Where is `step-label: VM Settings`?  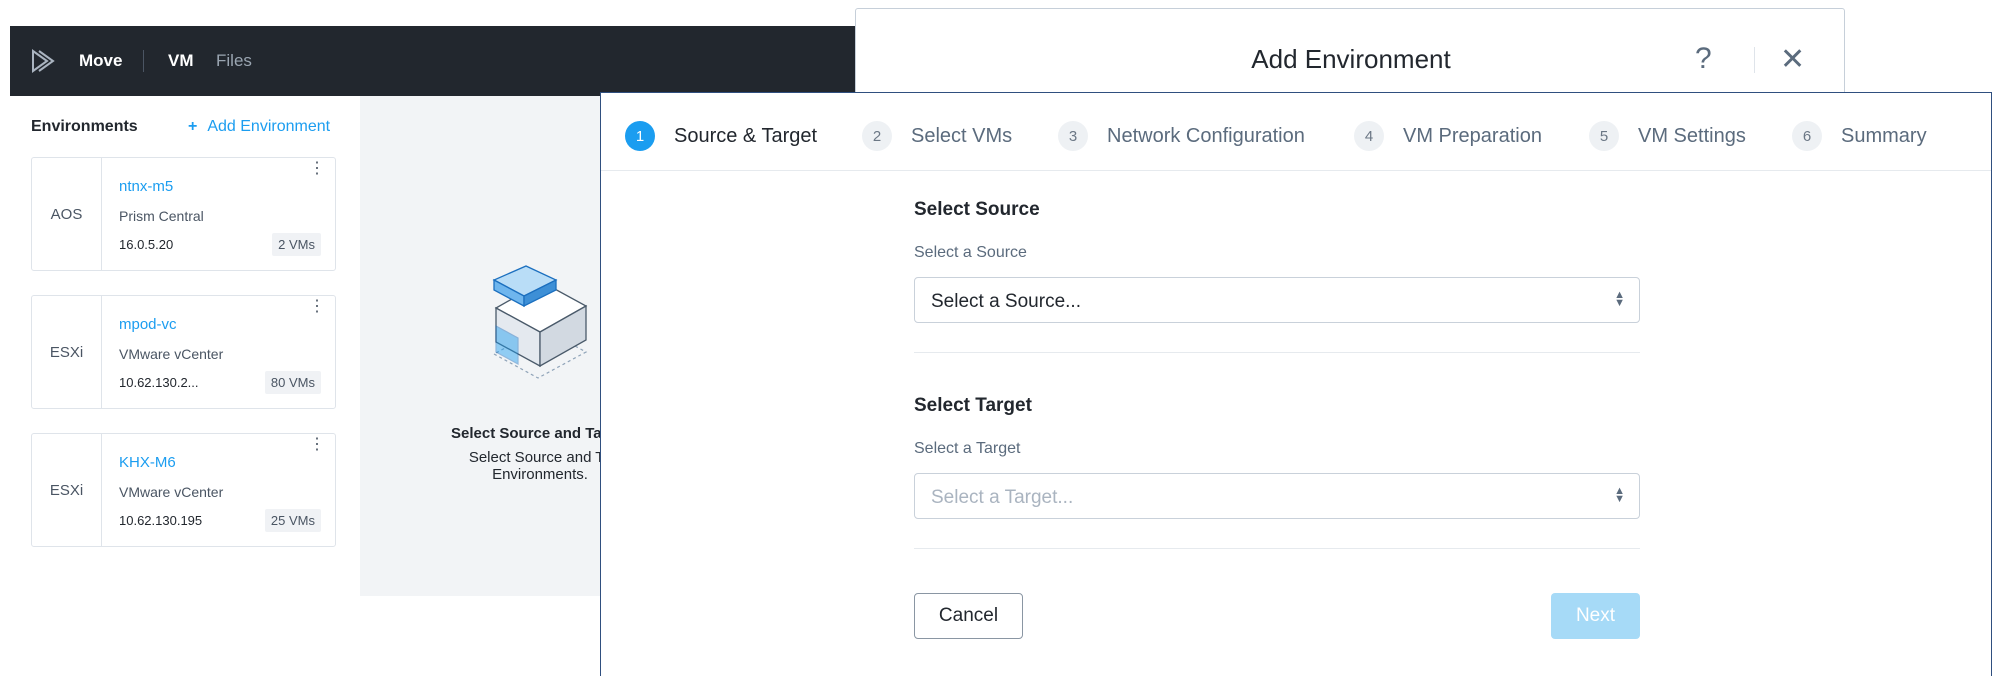
step-label: VM Settings is located at coordinates (1692, 135).